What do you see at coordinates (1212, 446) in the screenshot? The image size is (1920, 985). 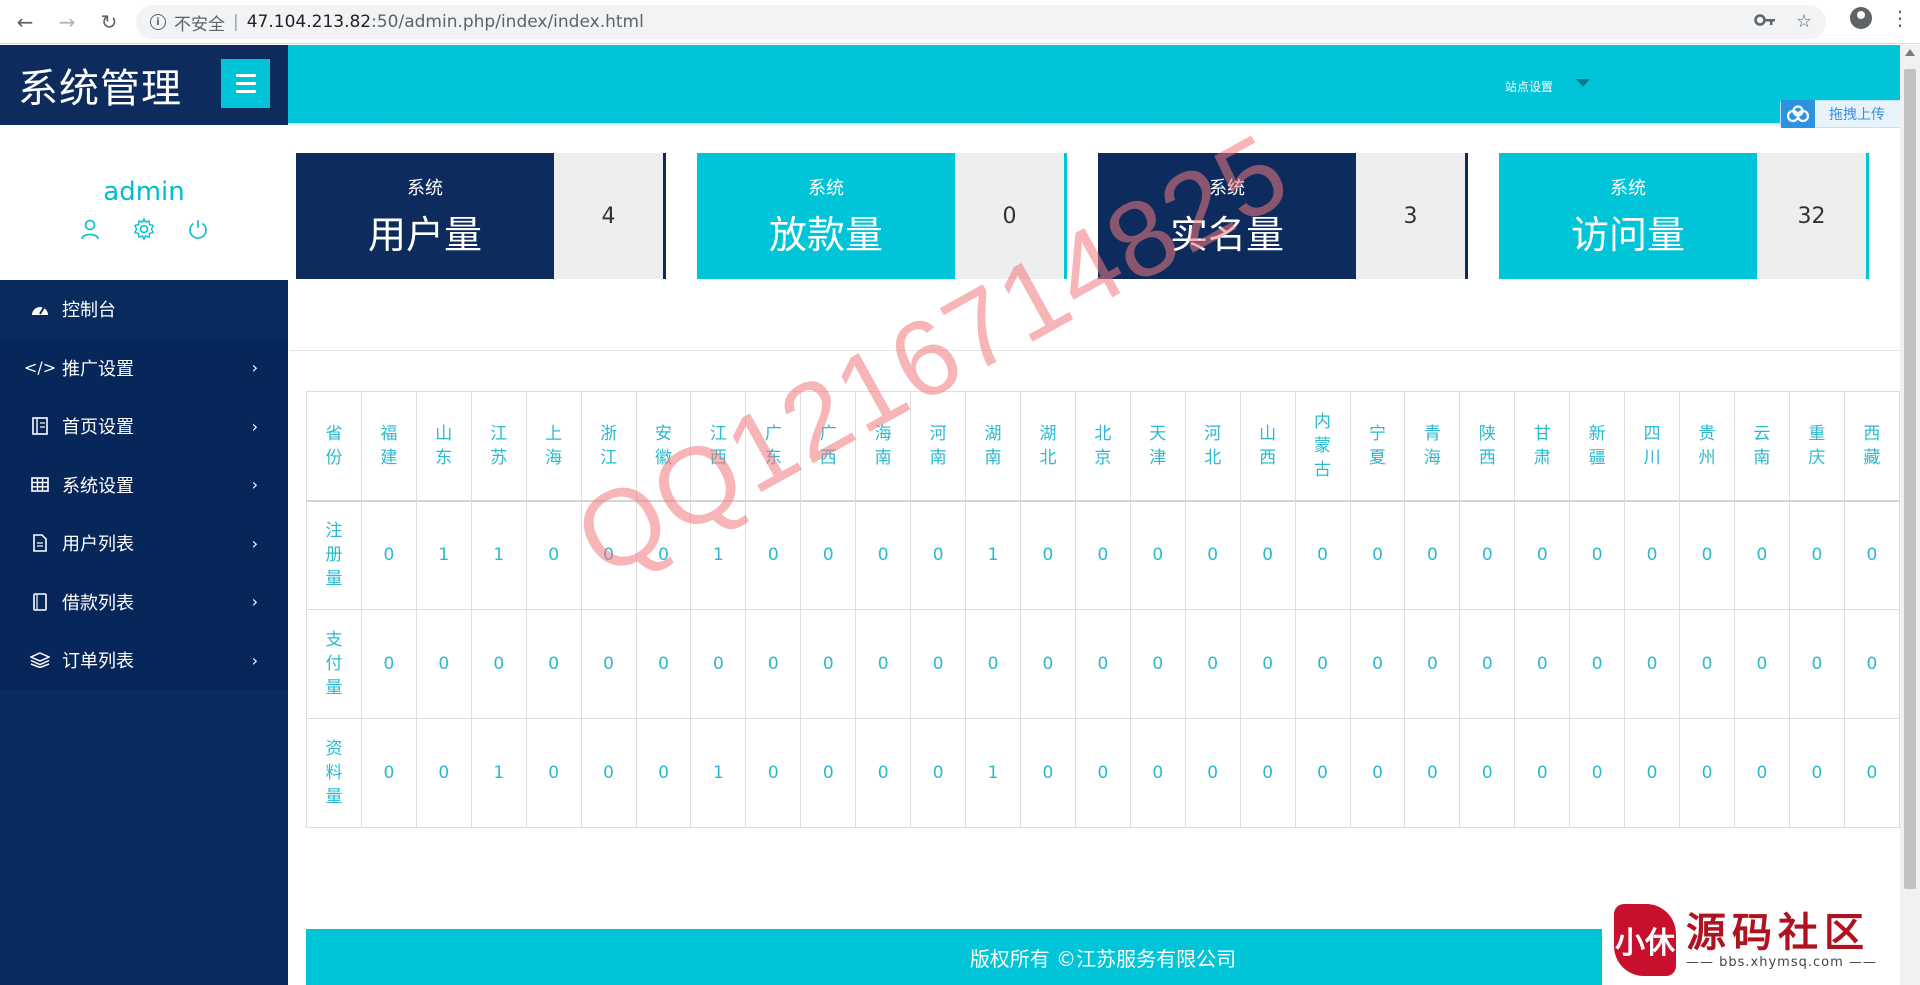 I see `province-header-cell: 河北` at bounding box center [1212, 446].